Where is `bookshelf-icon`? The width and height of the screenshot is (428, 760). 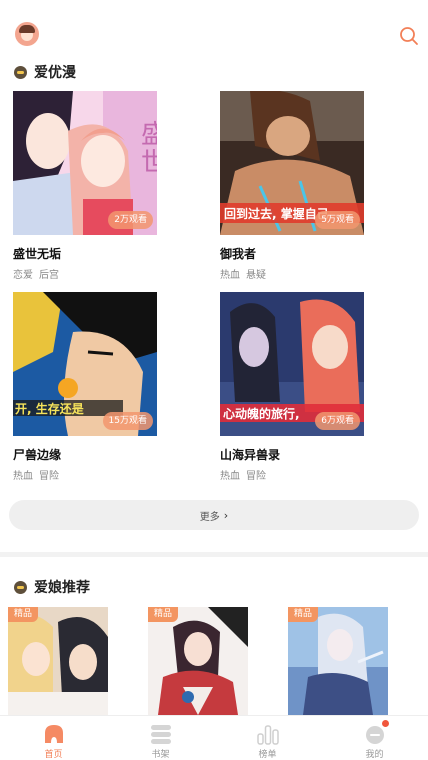 bookshelf-icon is located at coordinates (161, 734).